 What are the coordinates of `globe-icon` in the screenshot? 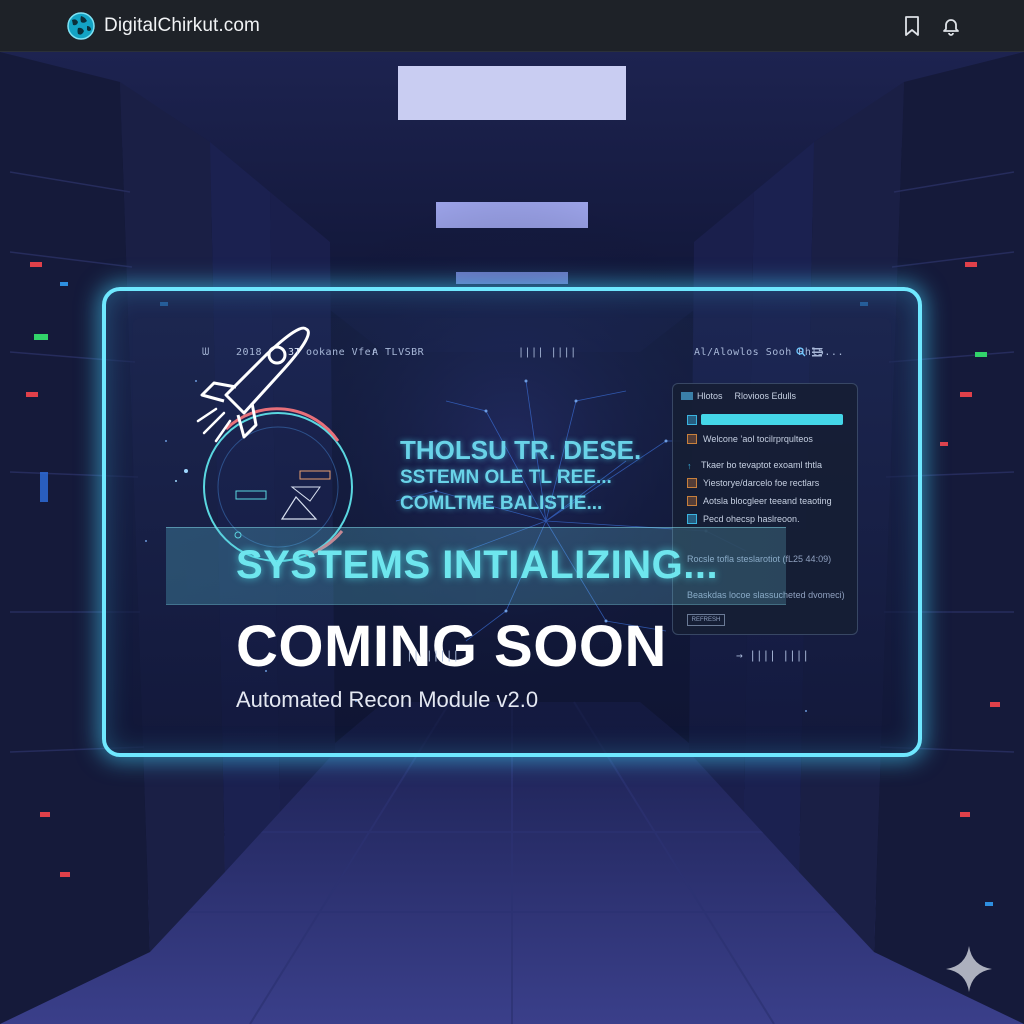 It's located at (81, 26).